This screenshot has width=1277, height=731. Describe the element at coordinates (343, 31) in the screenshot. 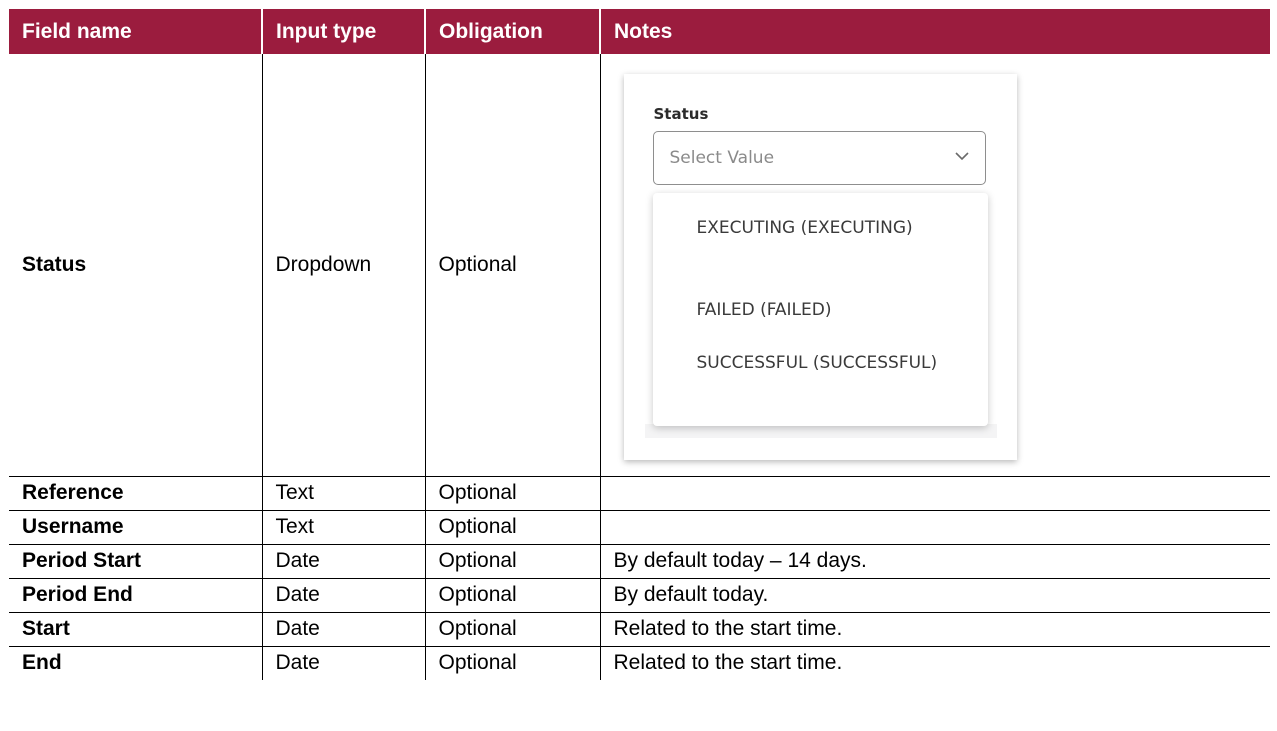

I see `header-input-type: Input type` at that location.